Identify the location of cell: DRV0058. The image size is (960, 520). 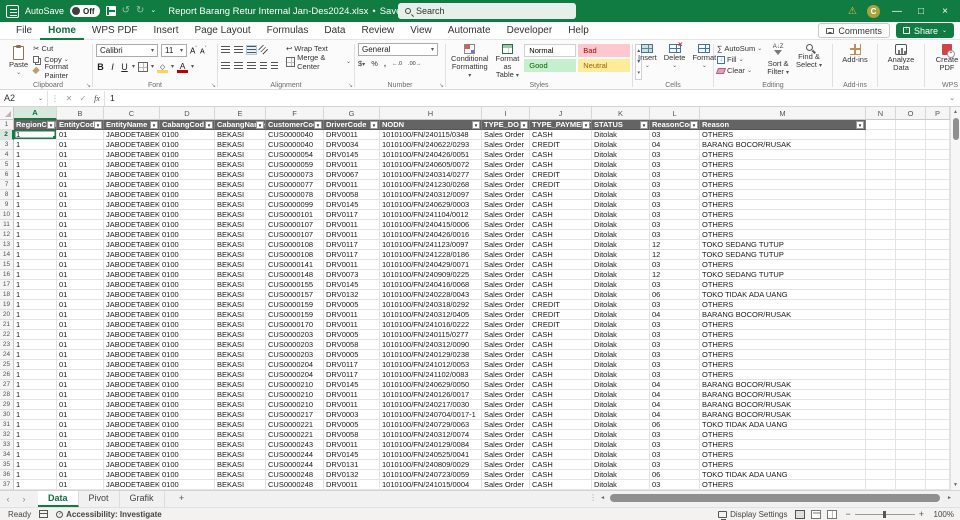
(352, 345).